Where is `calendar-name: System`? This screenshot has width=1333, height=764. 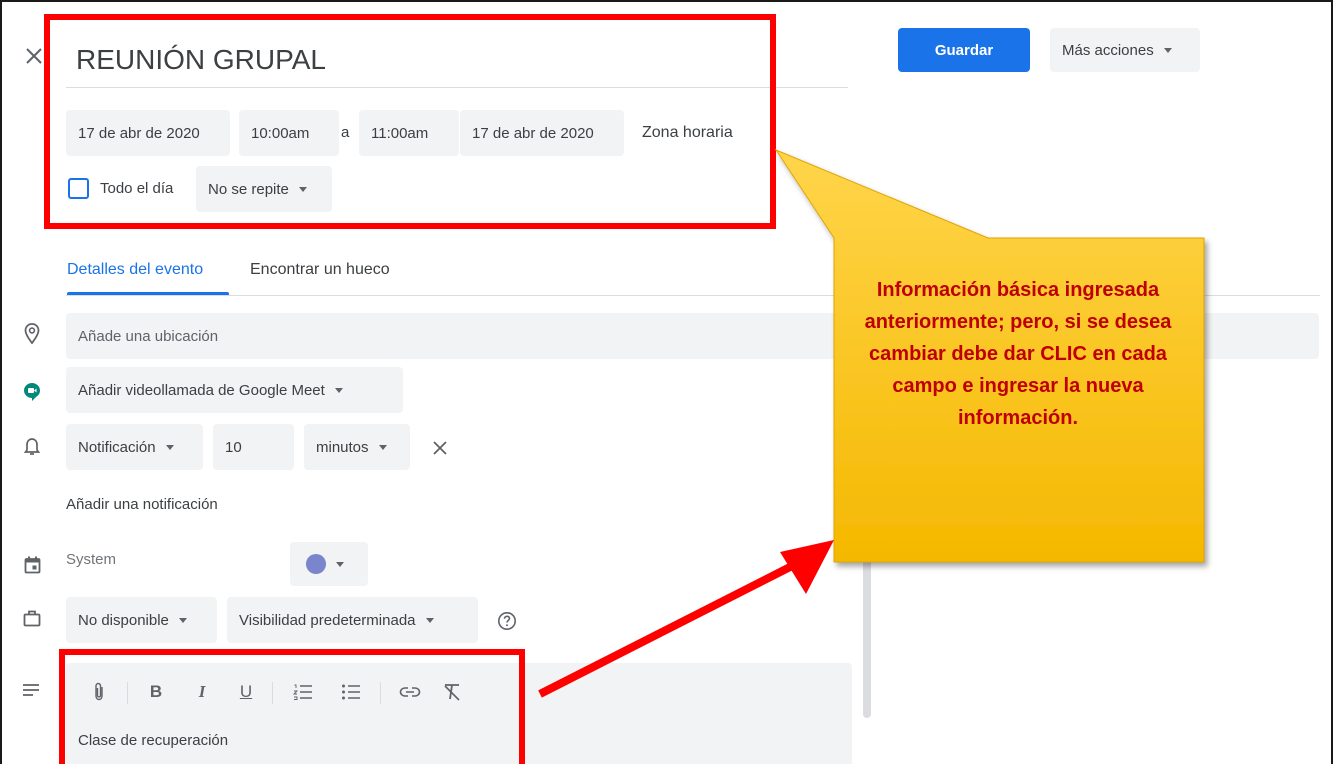 calendar-name: System is located at coordinates (91, 559).